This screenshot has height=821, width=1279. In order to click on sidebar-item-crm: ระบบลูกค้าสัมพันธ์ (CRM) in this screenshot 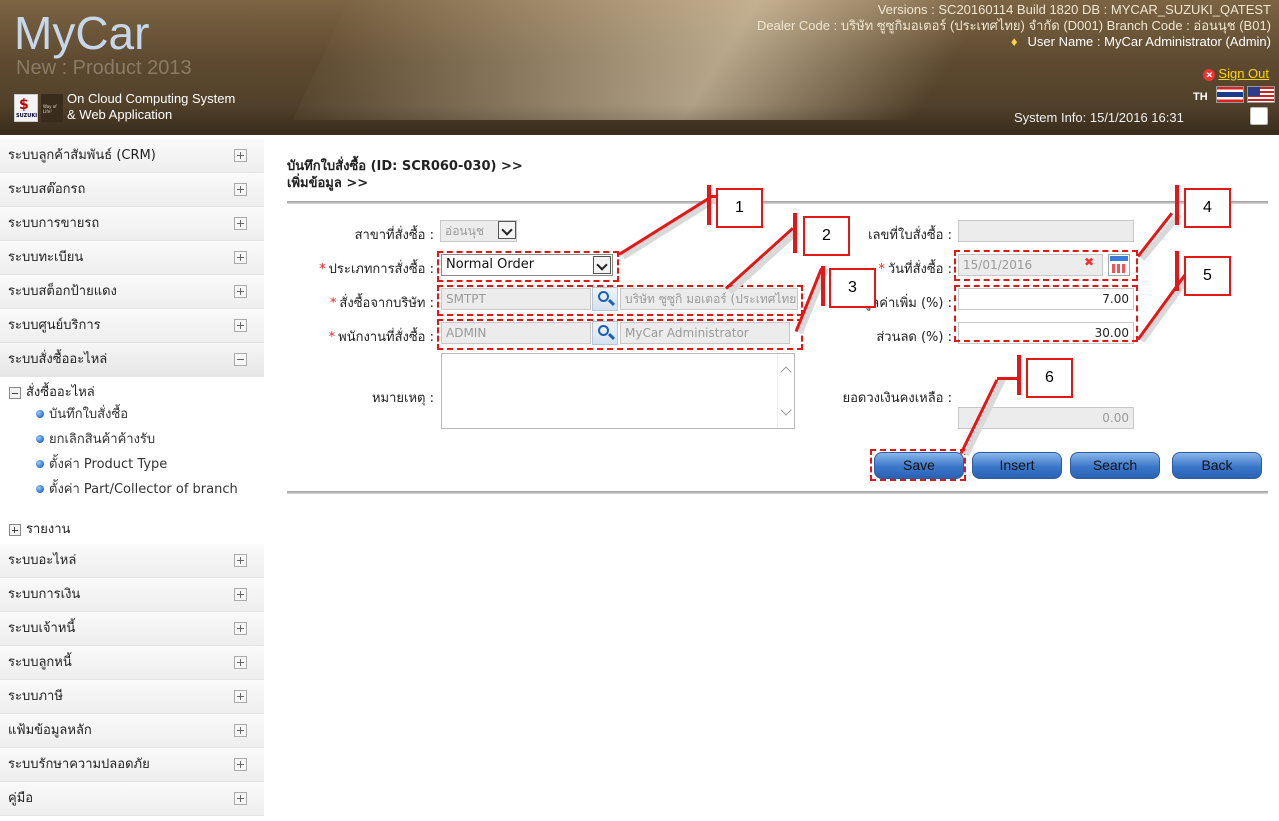, I will do `click(132, 156)`.